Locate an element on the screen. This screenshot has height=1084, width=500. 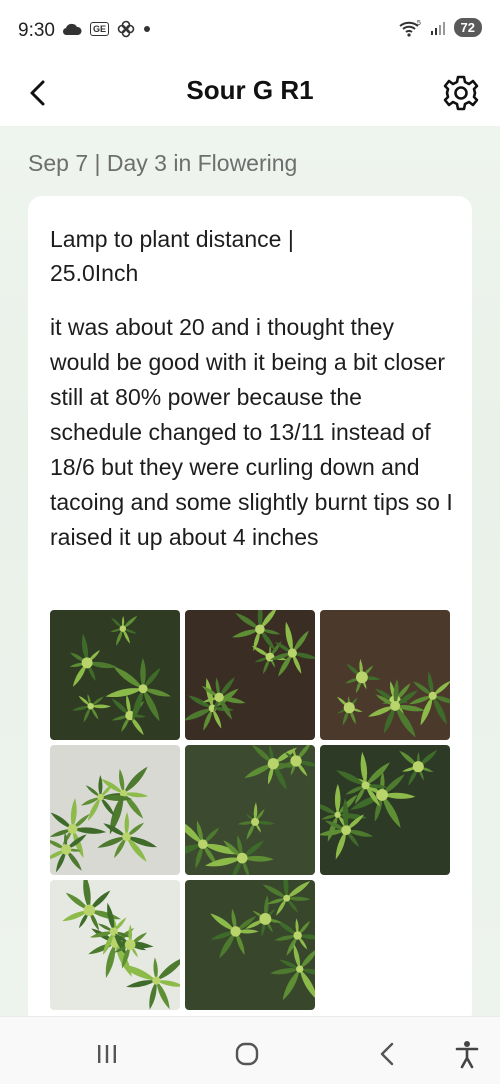
cloud-icon is located at coordinates (72, 29).